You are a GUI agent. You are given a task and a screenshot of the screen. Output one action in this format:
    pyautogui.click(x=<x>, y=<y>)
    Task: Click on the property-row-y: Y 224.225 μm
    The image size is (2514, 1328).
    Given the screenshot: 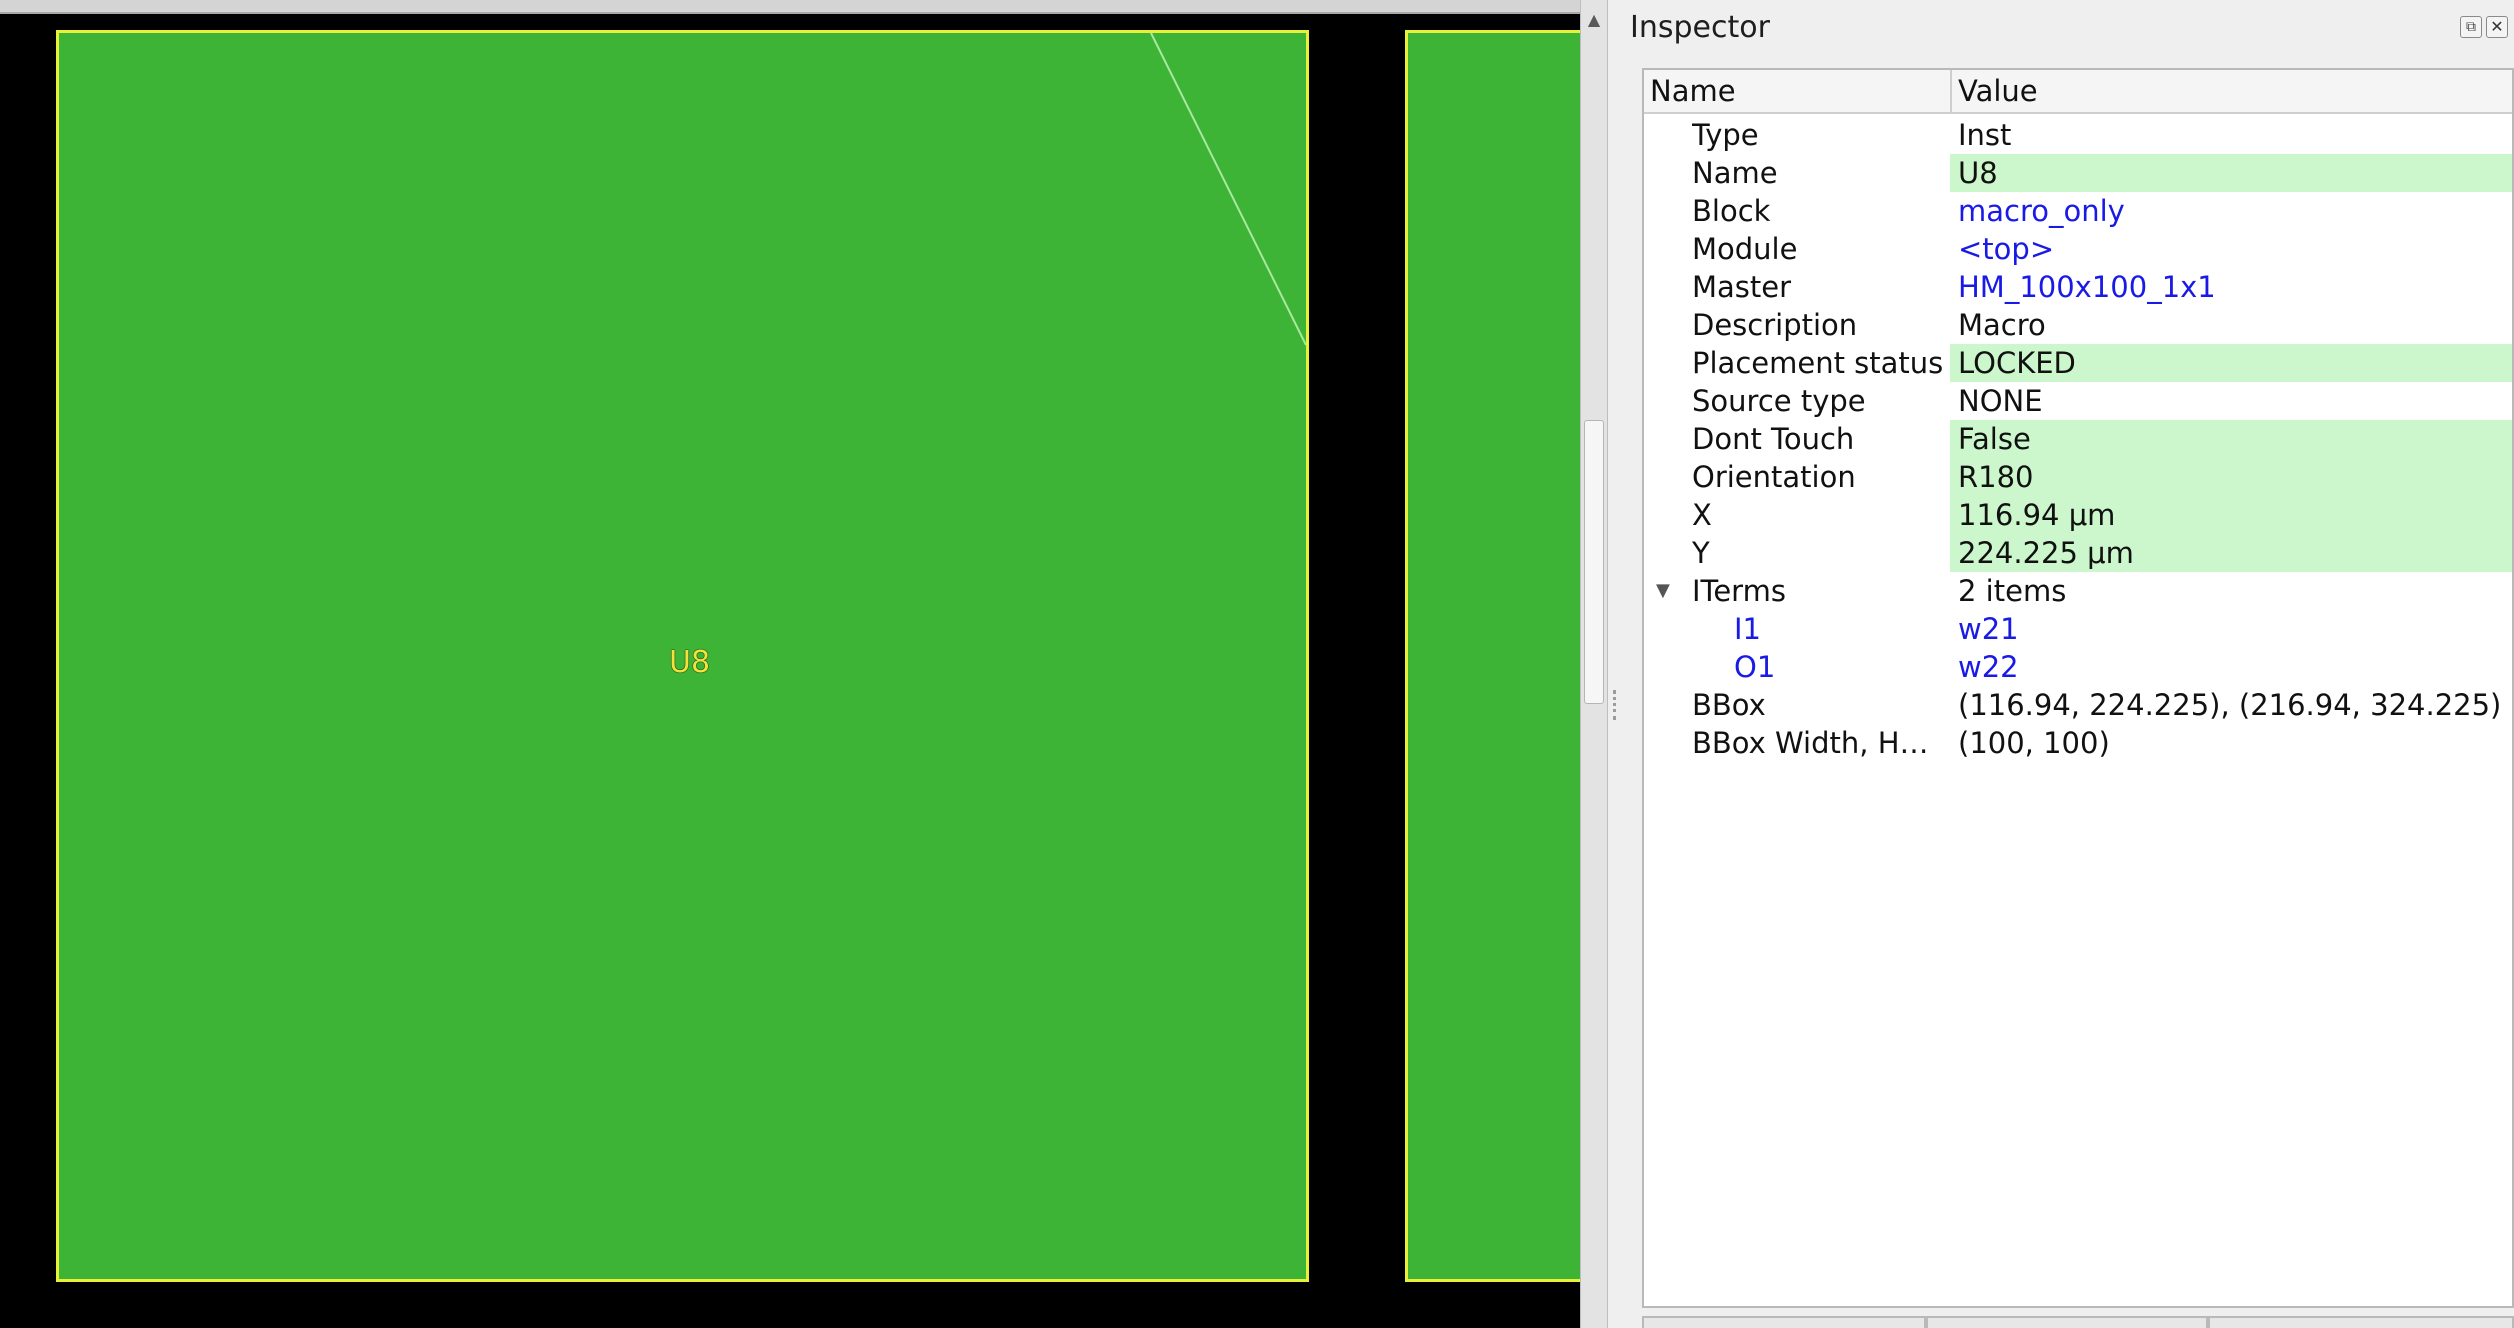 What is the action you would take?
    pyautogui.click(x=2078, y=553)
    